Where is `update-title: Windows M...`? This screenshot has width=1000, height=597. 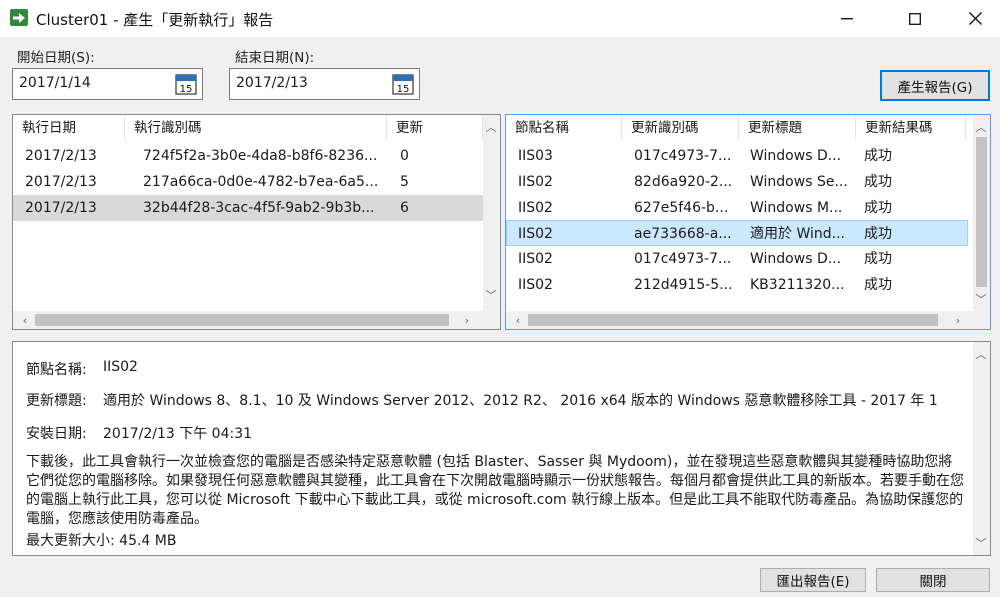 update-title: Windows M... is located at coordinates (796, 208).